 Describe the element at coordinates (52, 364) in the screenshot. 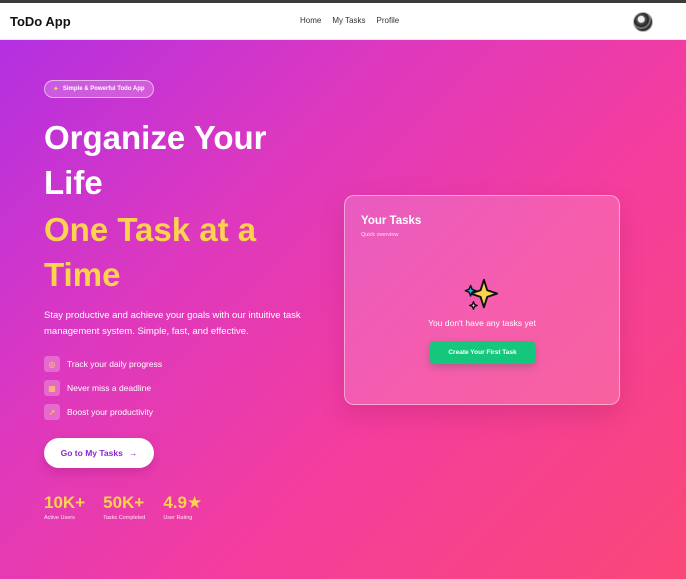

I see `target-icon: ◎` at that location.